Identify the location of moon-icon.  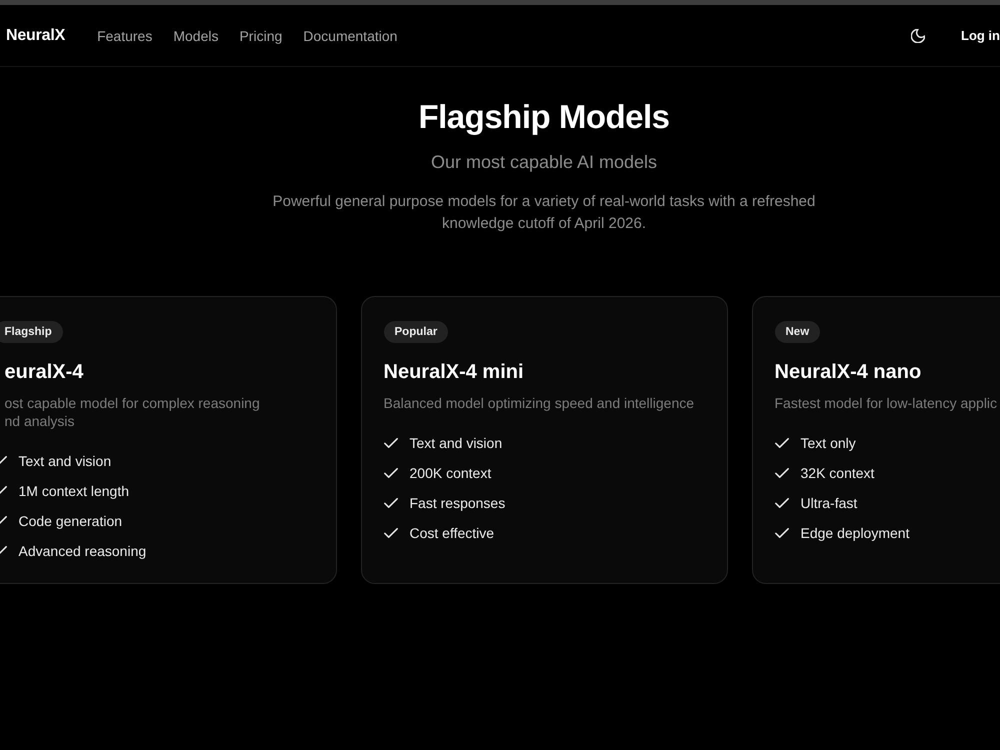
(918, 35).